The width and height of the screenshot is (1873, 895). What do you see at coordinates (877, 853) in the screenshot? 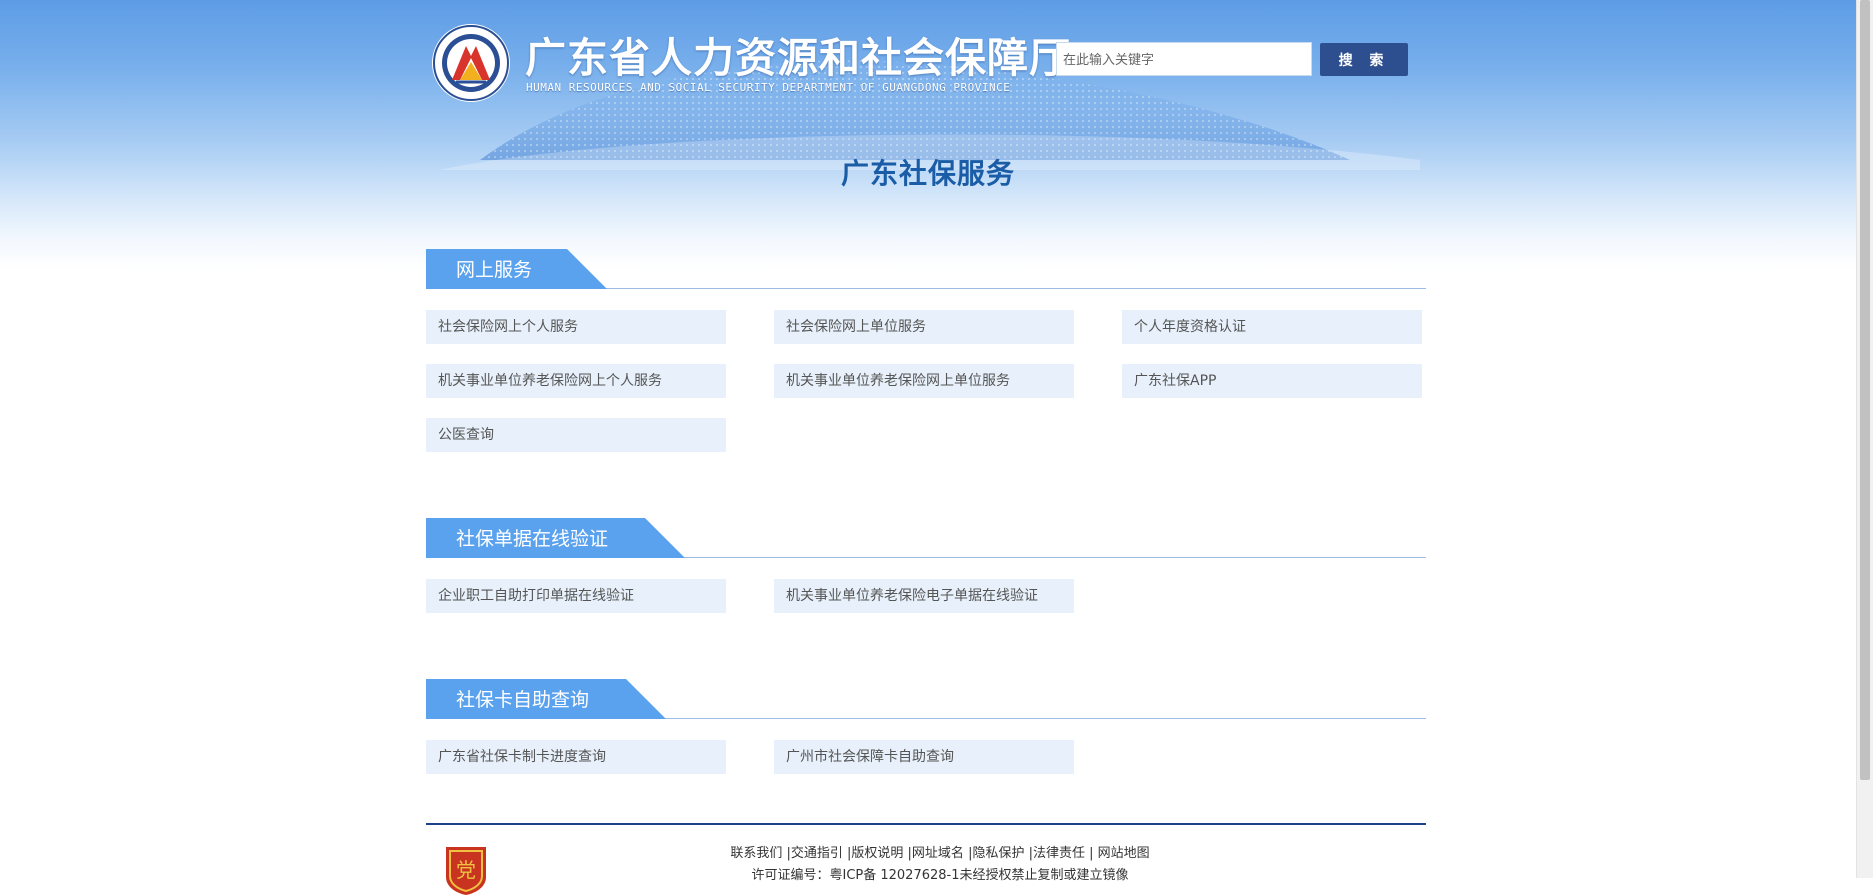
I see `footer-link-copyright: 版权说明` at bounding box center [877, 853].